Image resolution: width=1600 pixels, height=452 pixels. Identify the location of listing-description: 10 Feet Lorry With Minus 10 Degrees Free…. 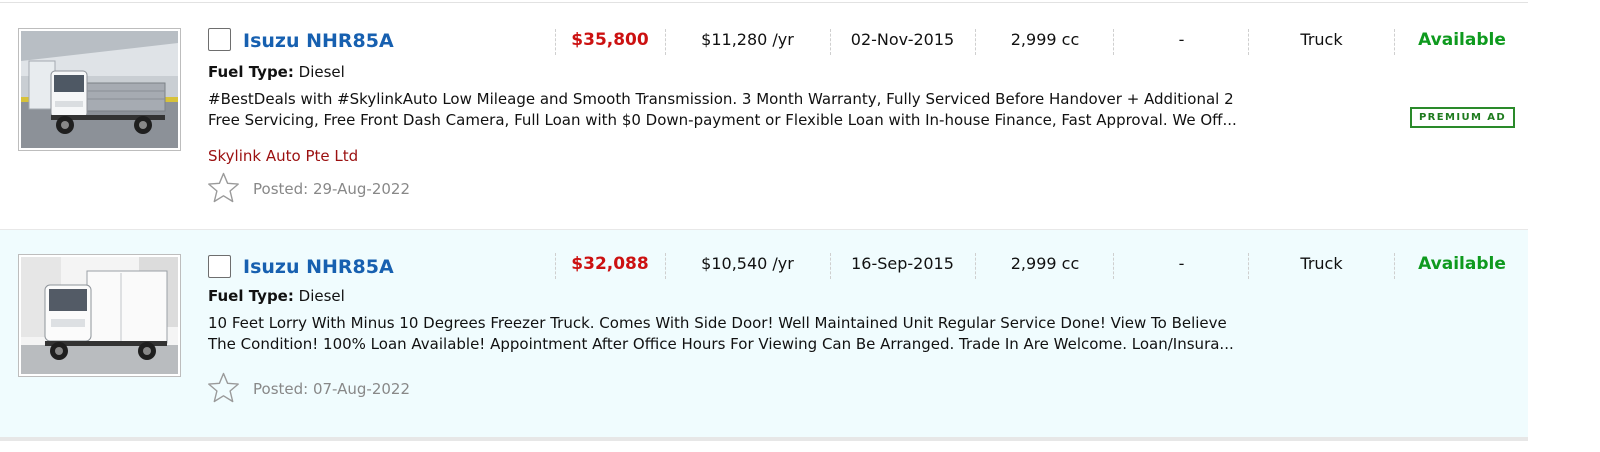
(753, 334).